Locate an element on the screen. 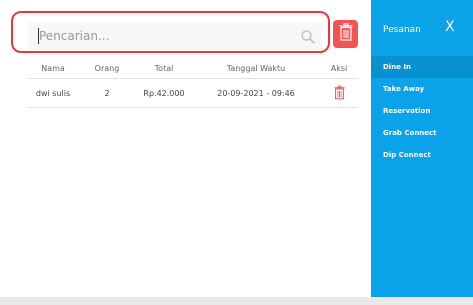  header-total: Total is located at coordinates (164, 68).